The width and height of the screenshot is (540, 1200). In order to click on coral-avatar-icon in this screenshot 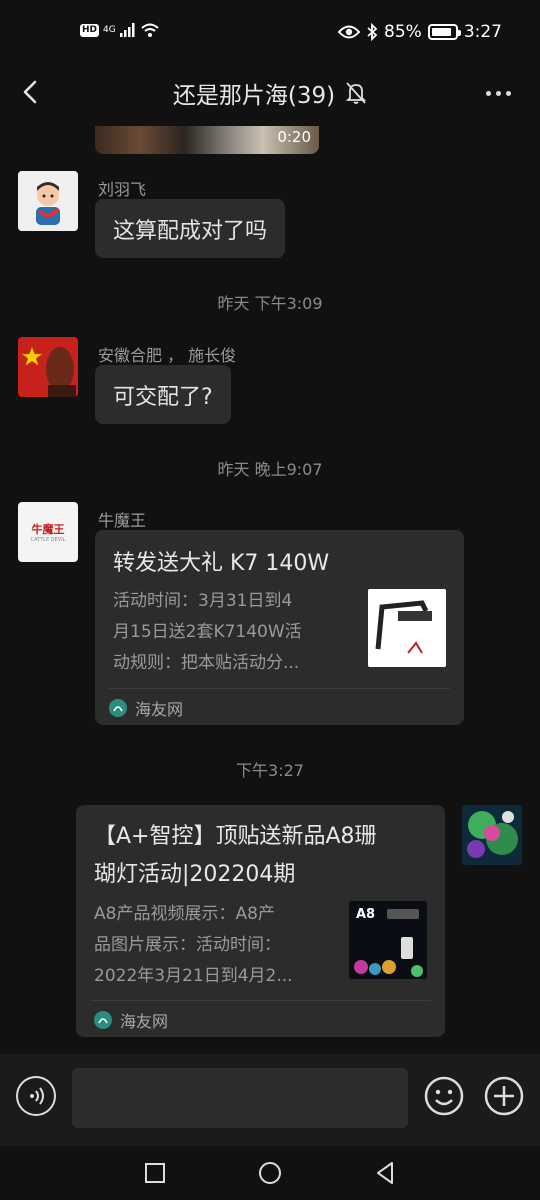, I will do `click(492, 835)`.